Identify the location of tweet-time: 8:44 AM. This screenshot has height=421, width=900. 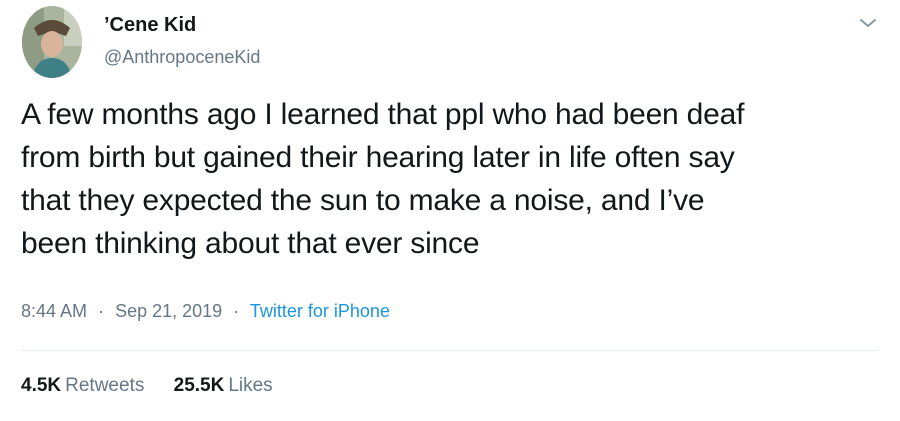
(54, 311).